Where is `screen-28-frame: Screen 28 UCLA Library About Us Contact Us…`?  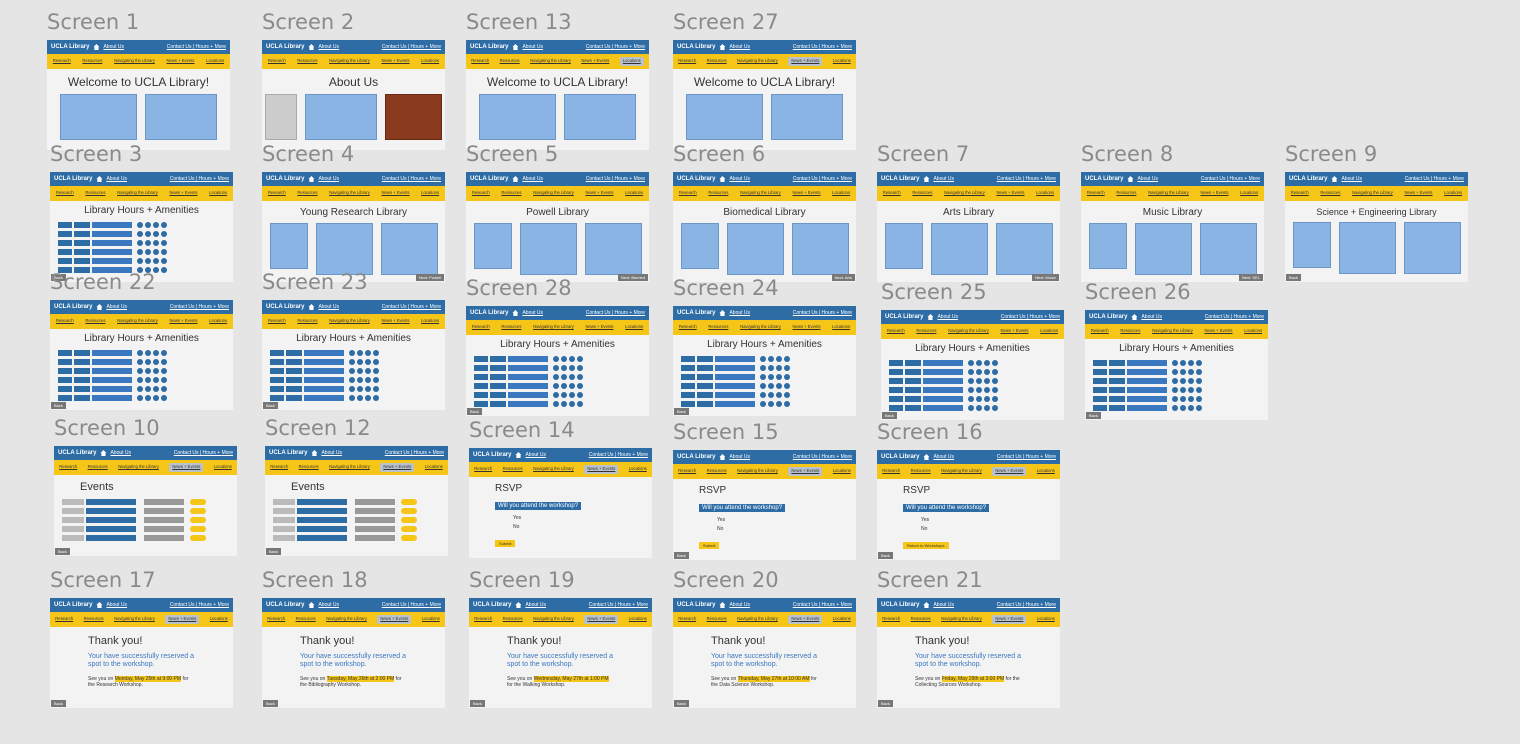
screen-28-frame: Screen 28 UCLA Library About Us Contact Us… is located at coordinates (557, 346).